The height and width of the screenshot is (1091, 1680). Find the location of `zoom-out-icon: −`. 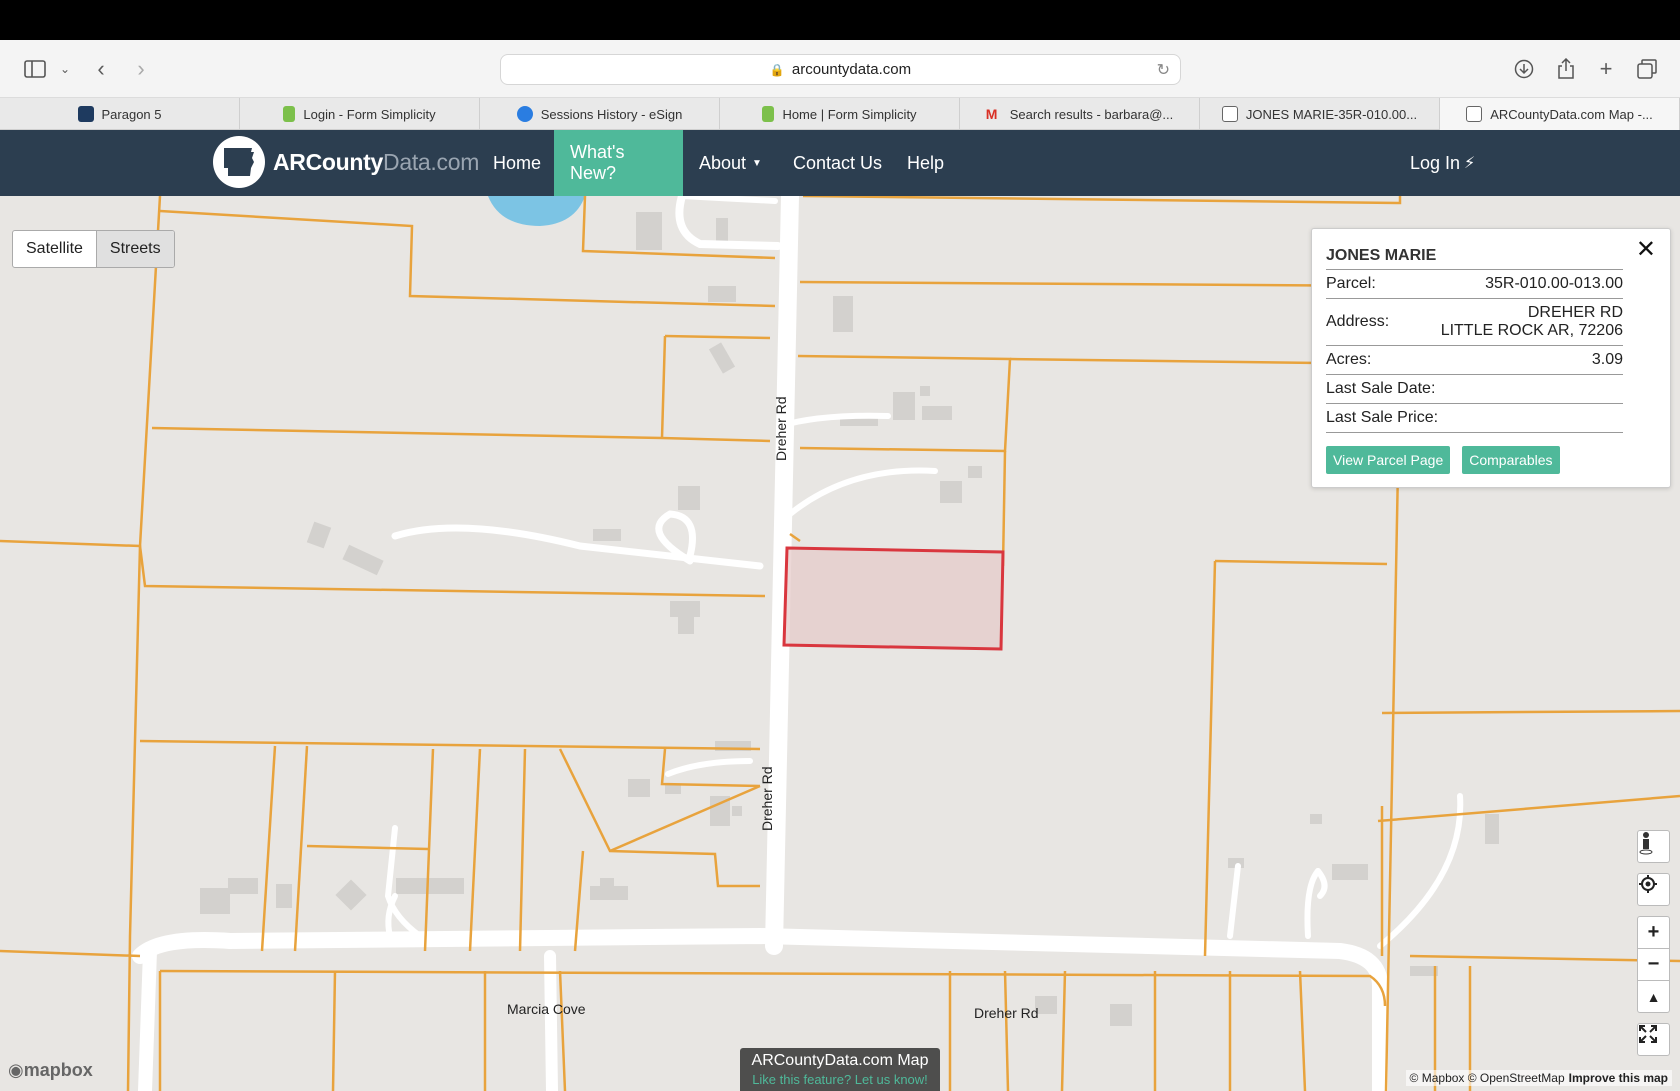

zoom-out-icon: − is located at coordinates (1653, 964).